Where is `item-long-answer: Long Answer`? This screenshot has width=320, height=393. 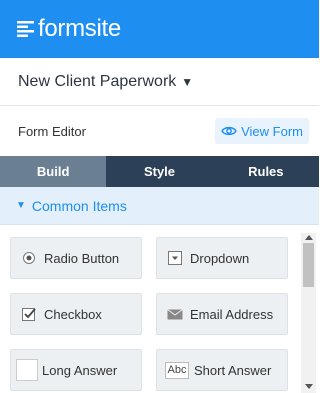 item-long-answer: Long Answer is located at coordinates (76, 370).